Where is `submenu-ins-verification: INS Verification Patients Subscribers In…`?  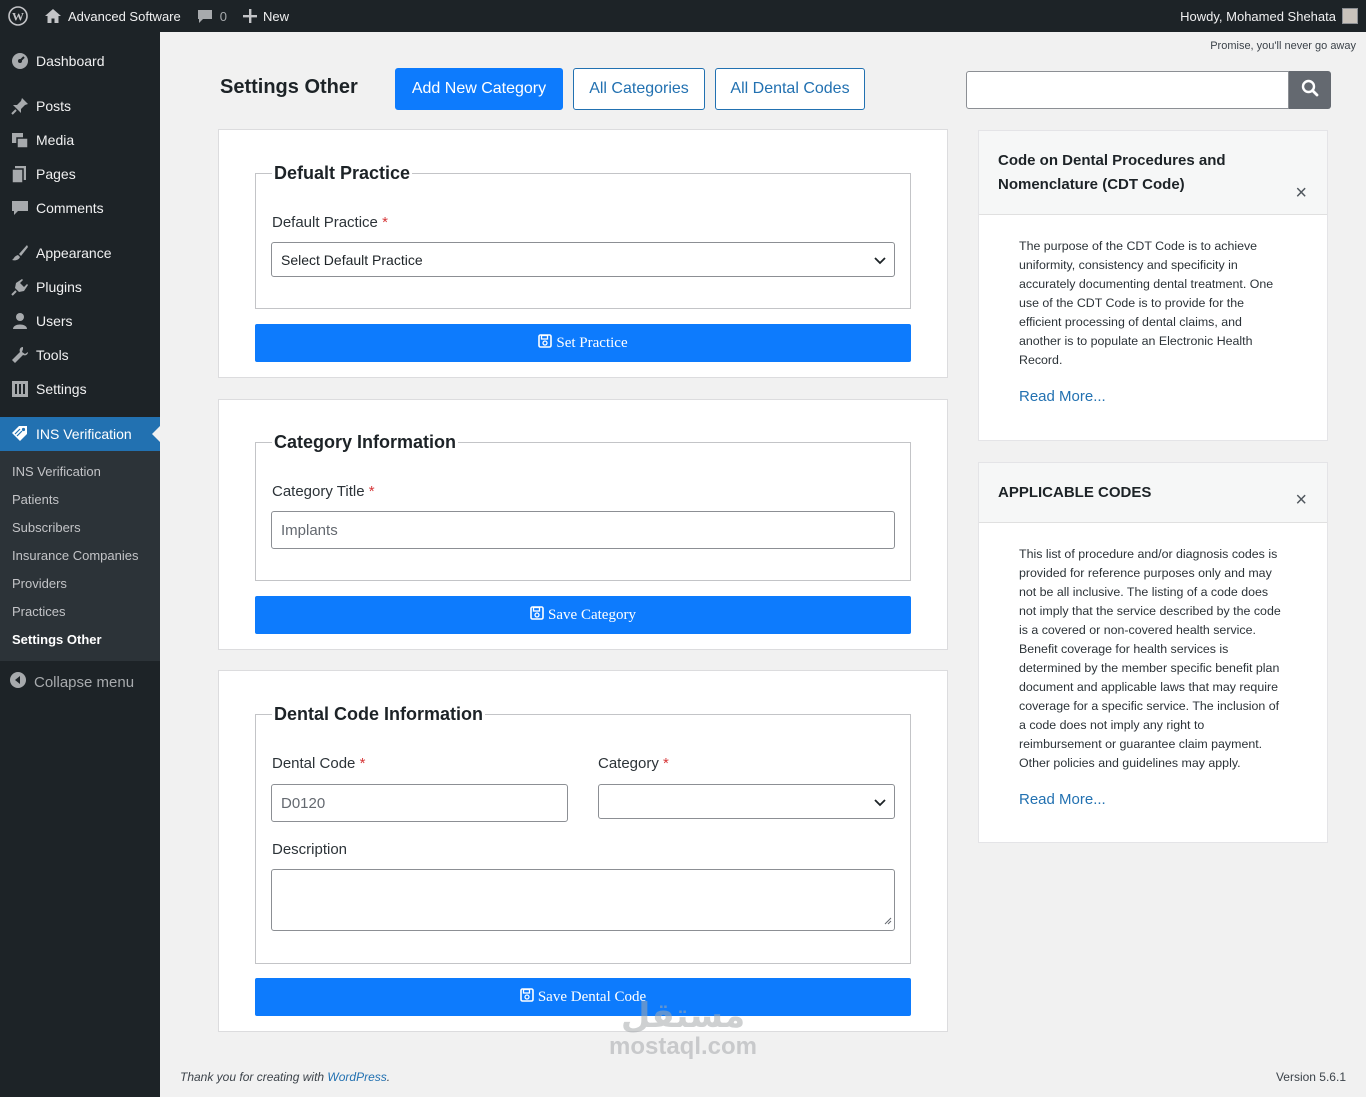
submenu-ins-verification: INS Verification Patients Subscribers In… is located at coordinates (80, 556).